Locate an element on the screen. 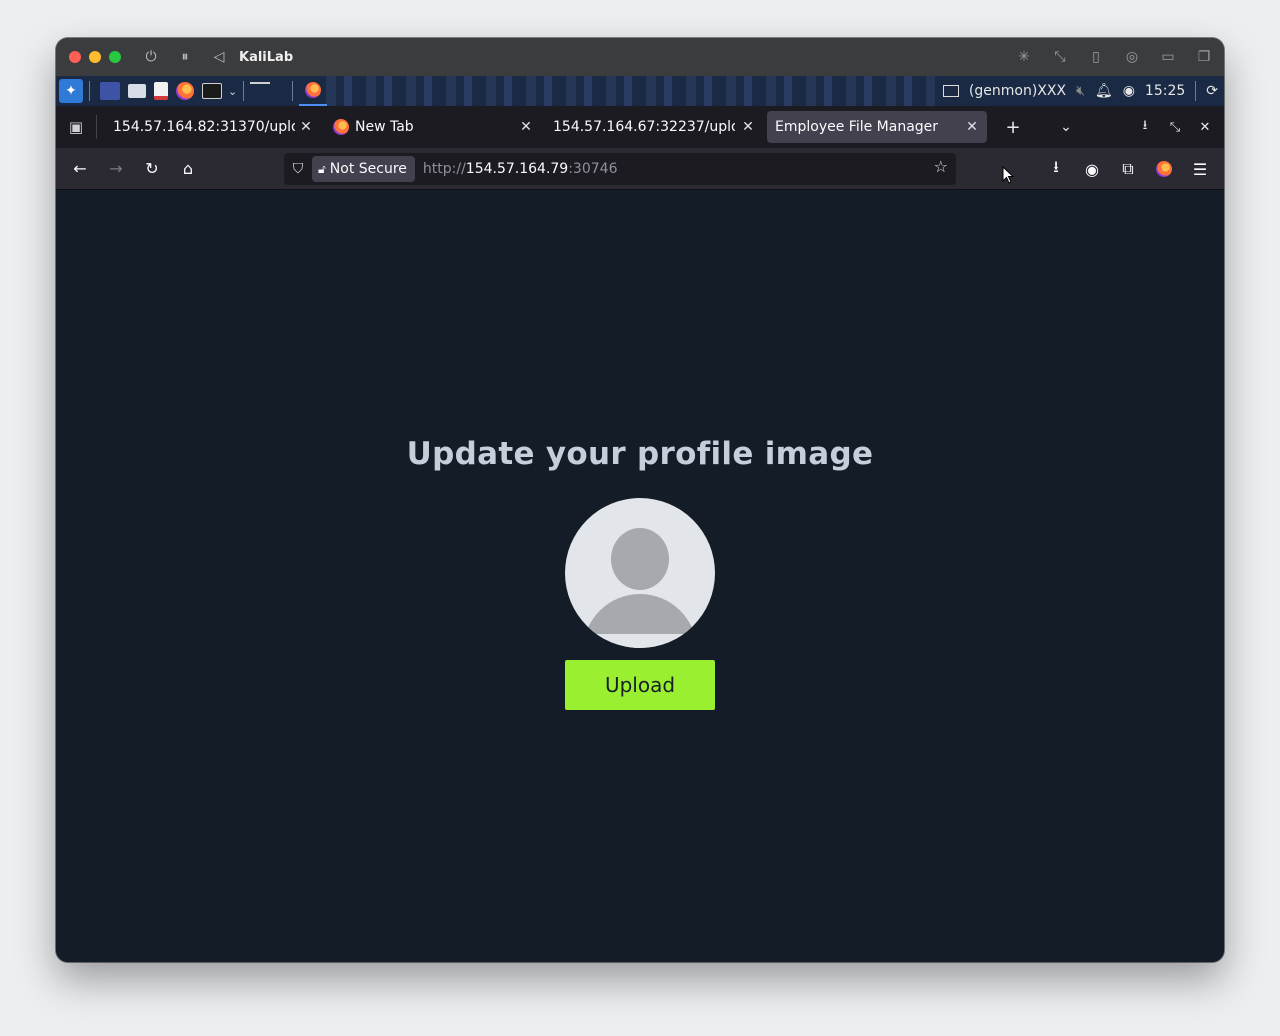 The image size is (1280, 1036). toolbar-right: ⭳ ◉ ⧉ ☰ is located at coordinates (1129, 169).